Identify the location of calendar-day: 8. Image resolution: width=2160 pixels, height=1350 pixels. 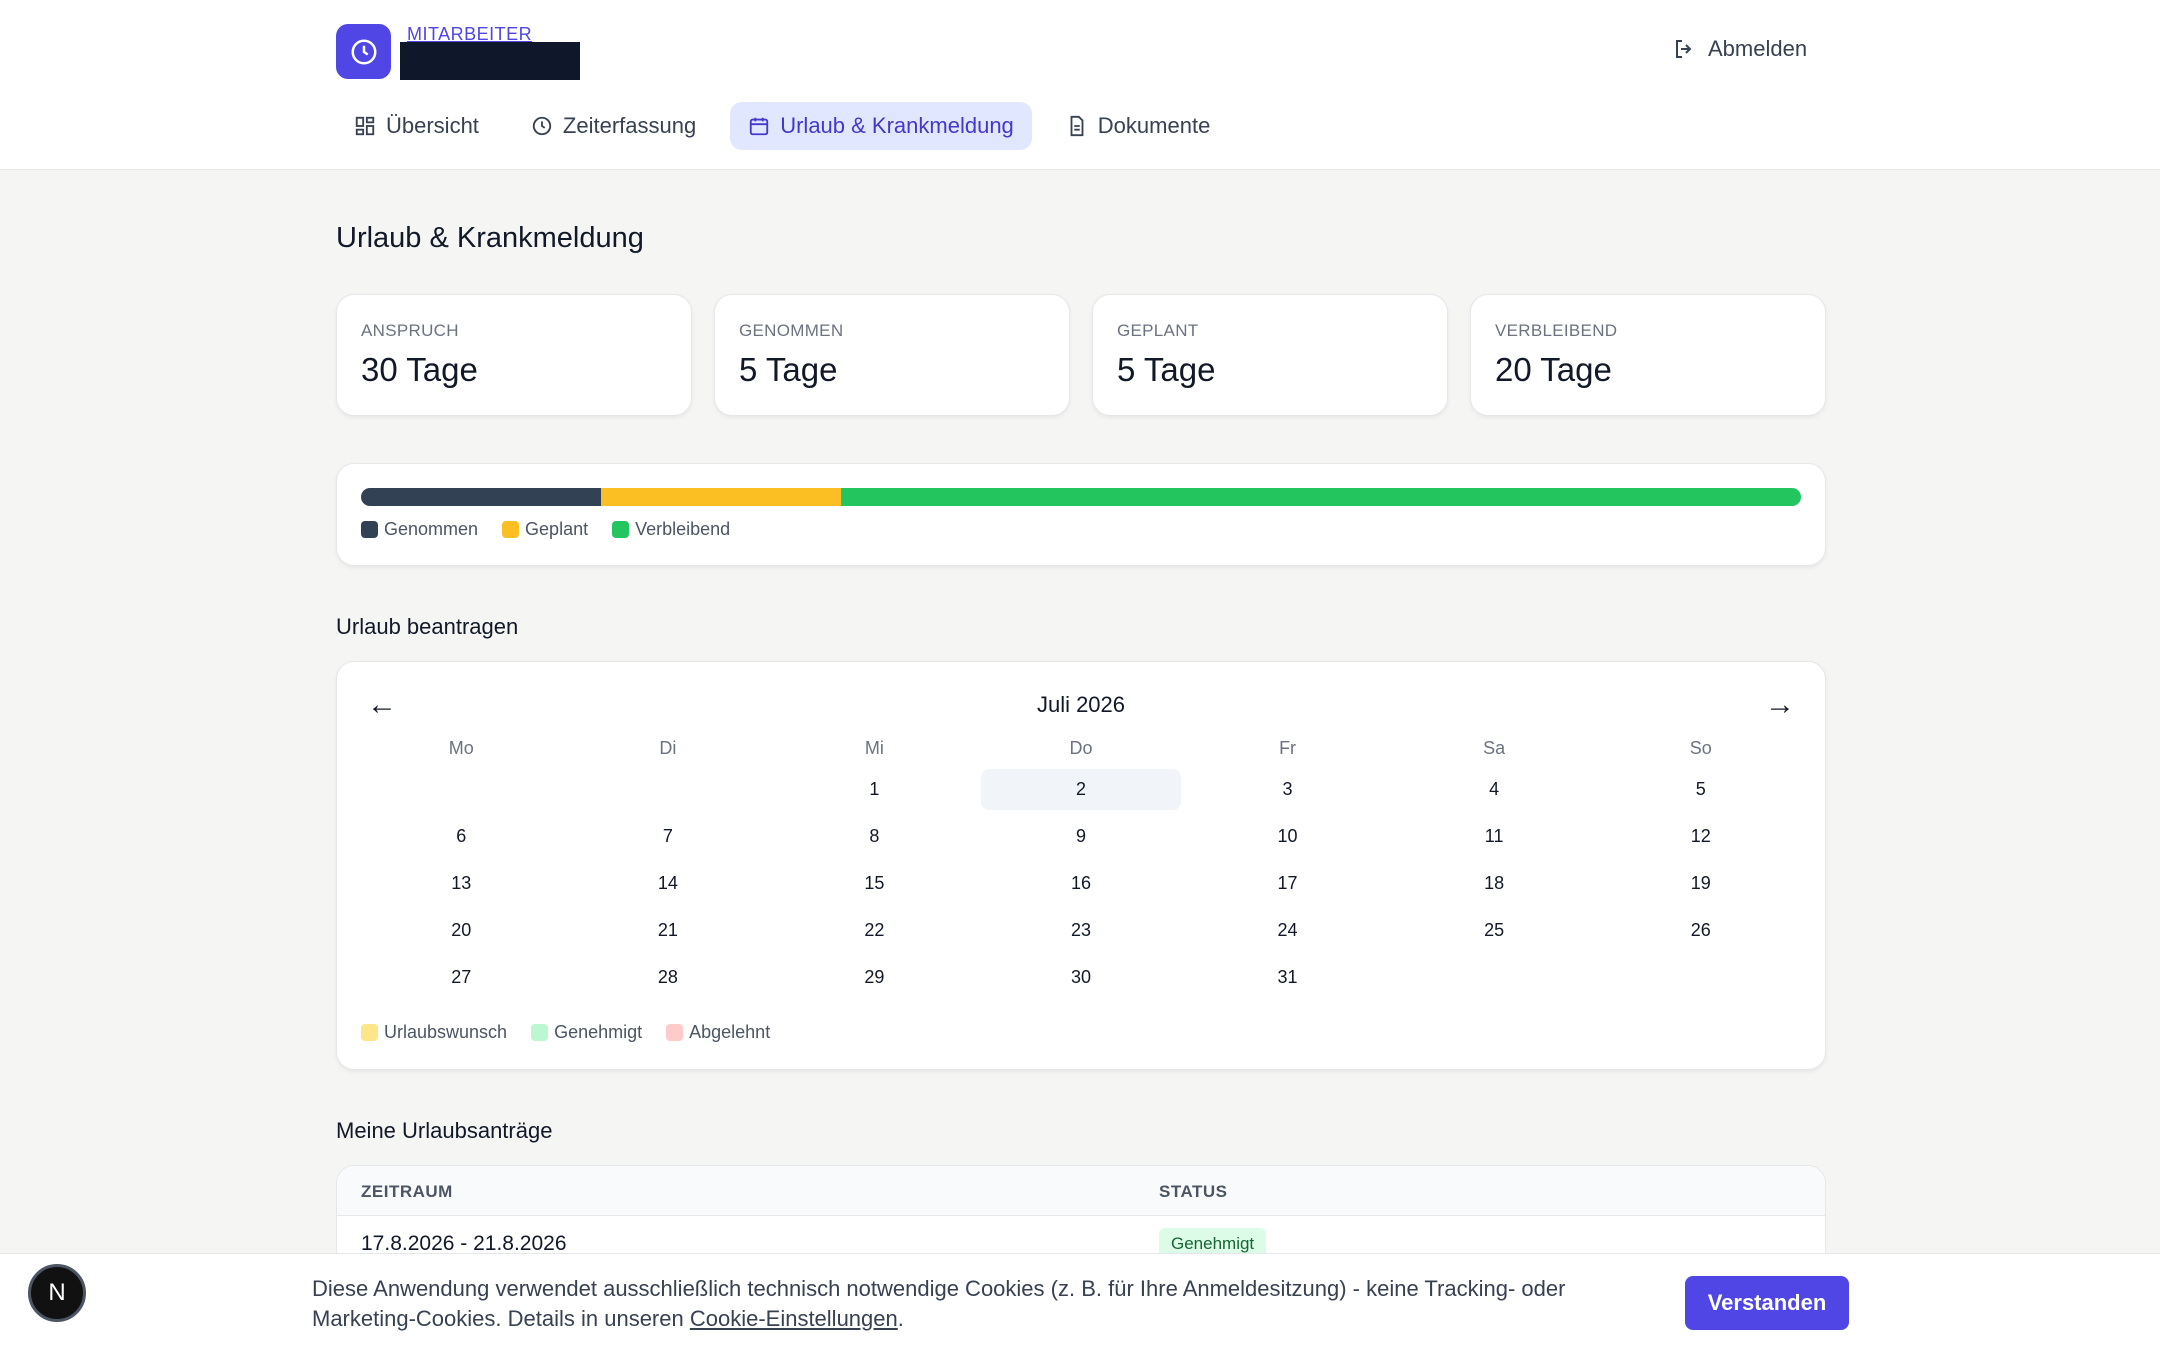
(874, 836).